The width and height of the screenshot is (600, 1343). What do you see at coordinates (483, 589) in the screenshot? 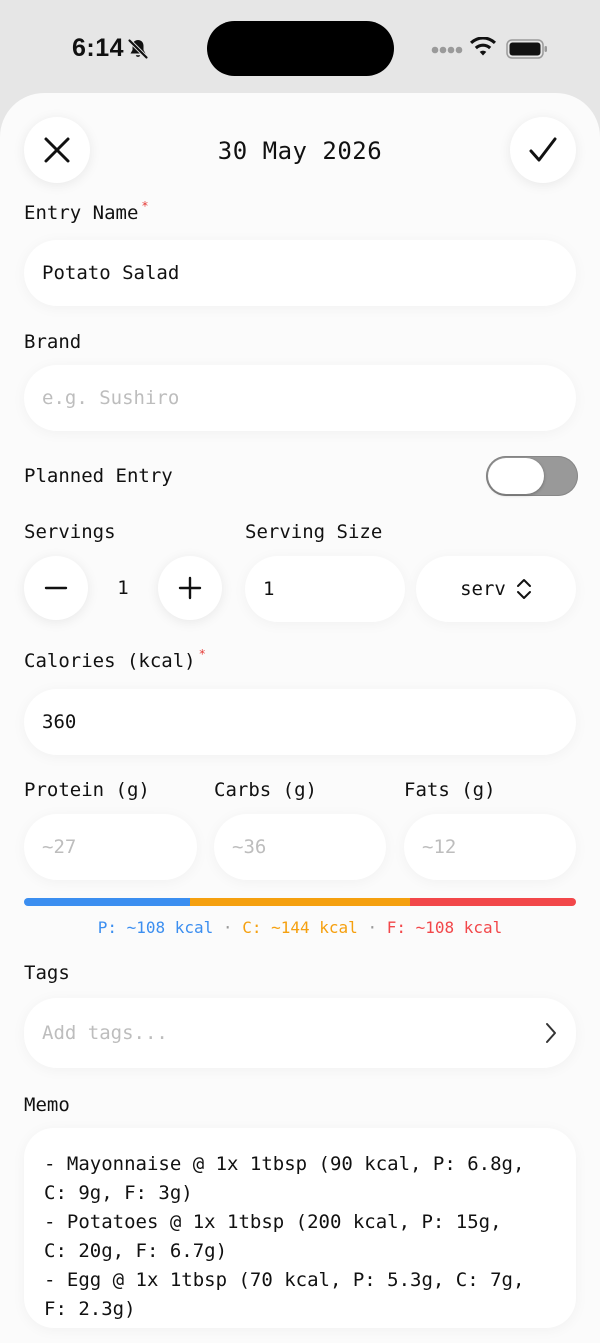
I see `serving-unit-value: serv` at bounding box center [483, 589].